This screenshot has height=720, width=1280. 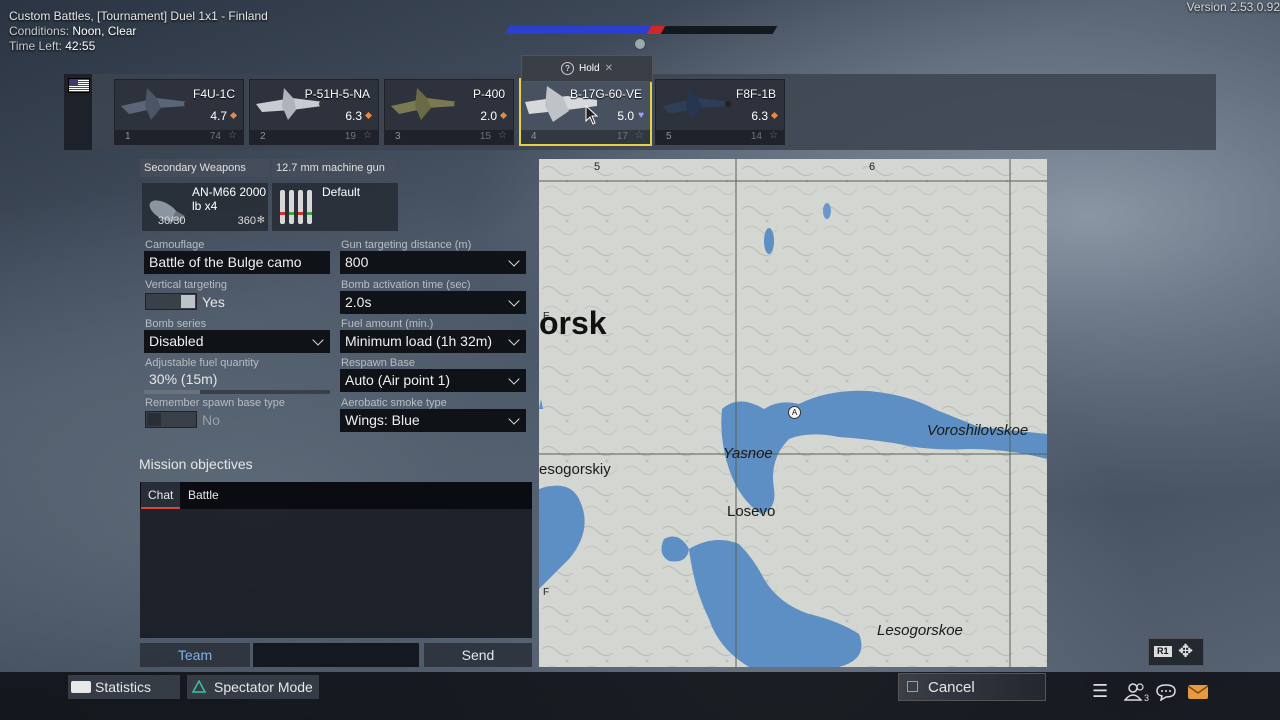 I want to click on slot-count: 74, so click(x=215, y=136).